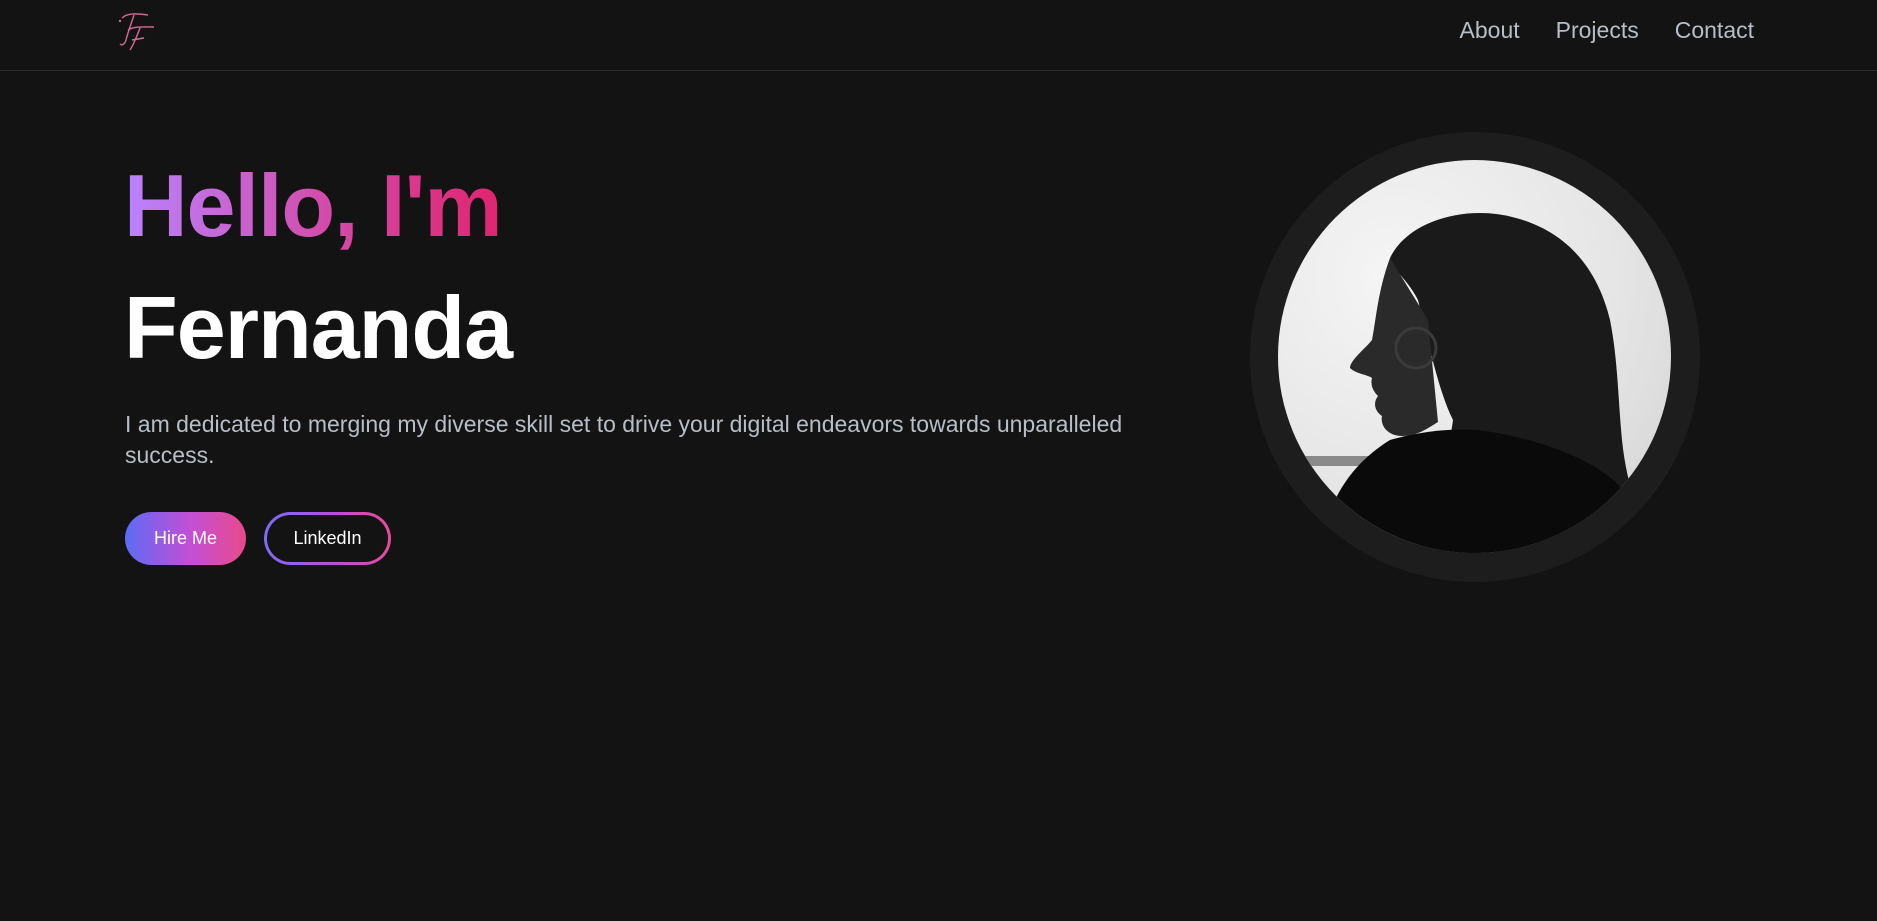 This screenshot has height=921, width=1877. Describe the element at coordinates (1468, 382) in the screenshot. I see `profile-silhouette-icon` at that location.